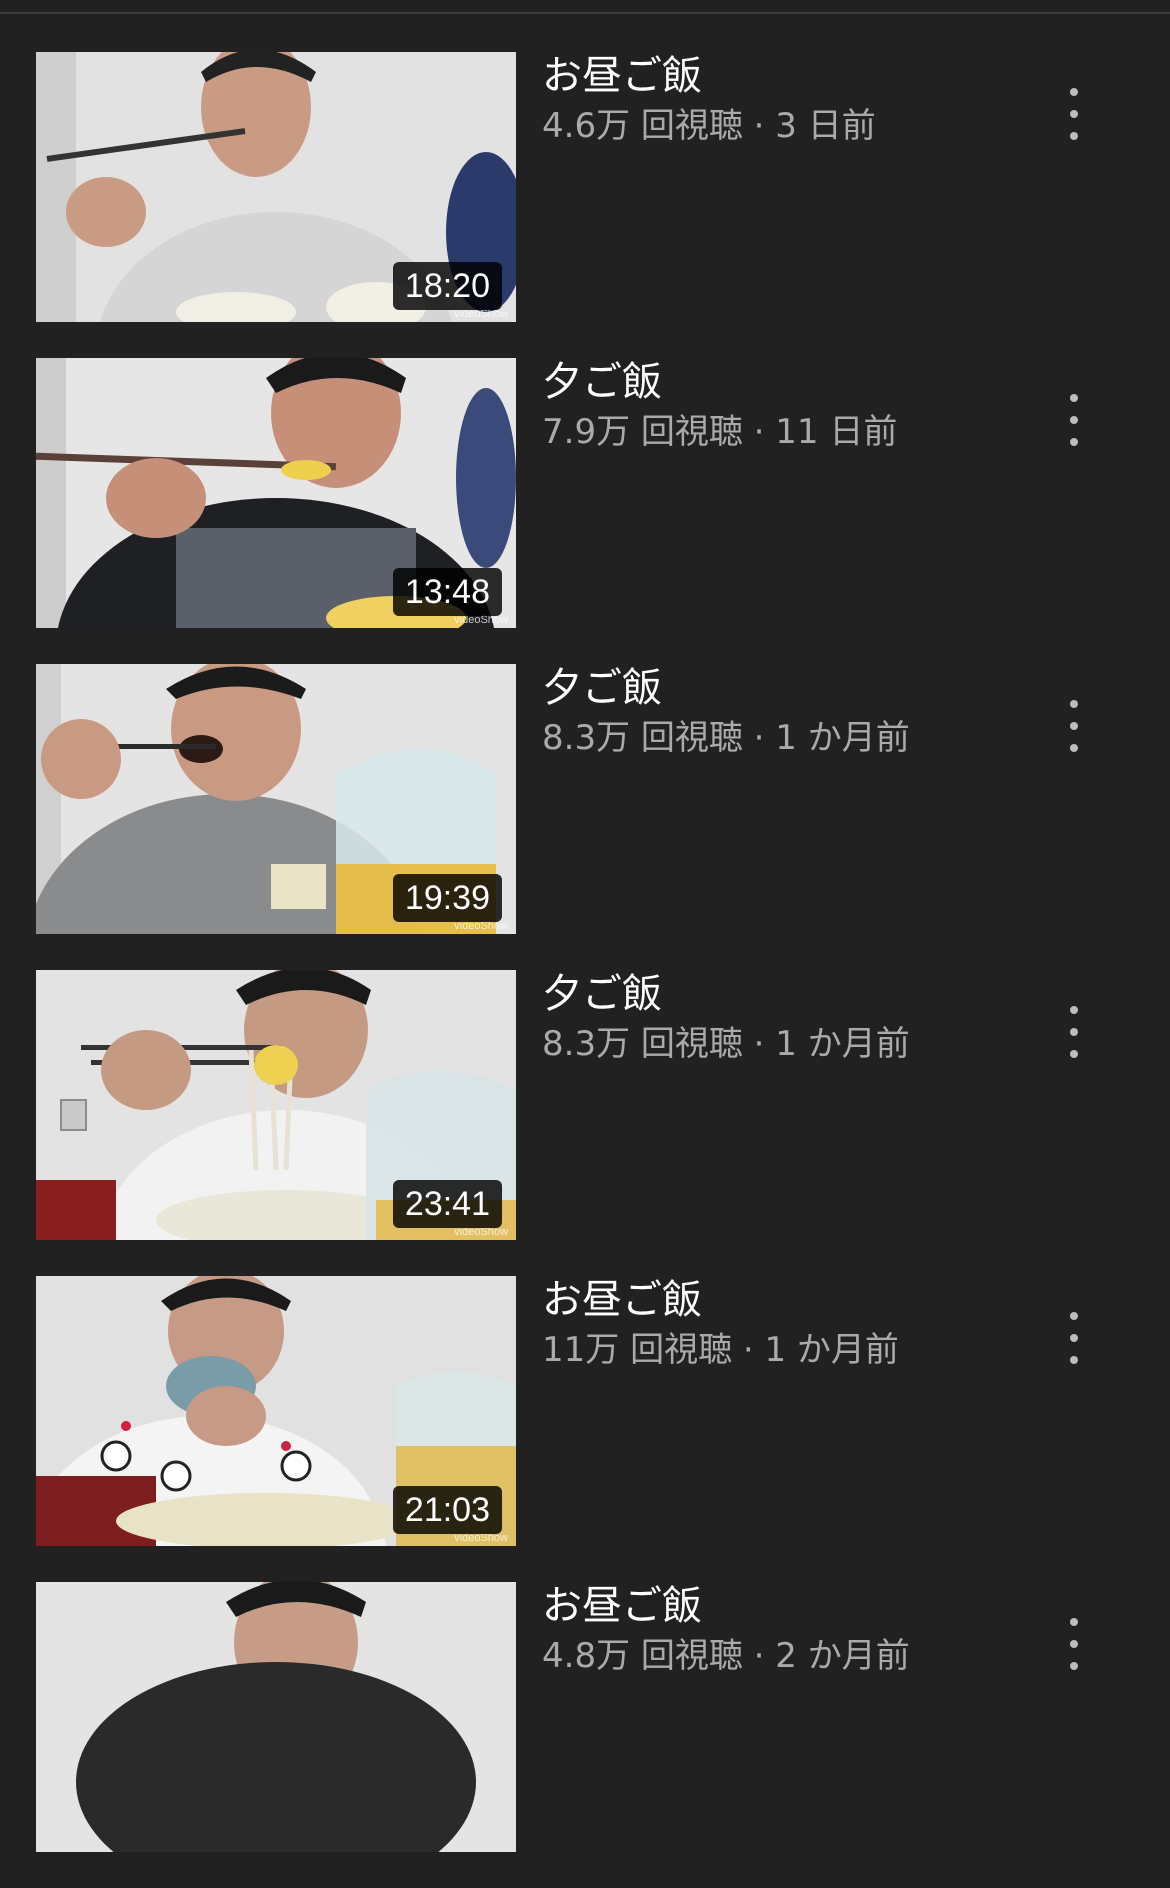 Image resolution: width=1170 pixels, height=1888 pixels. I want to click on video-meta: 夕ご飯 7.9万 回視聴 · 11 日前, so click(792, 406).